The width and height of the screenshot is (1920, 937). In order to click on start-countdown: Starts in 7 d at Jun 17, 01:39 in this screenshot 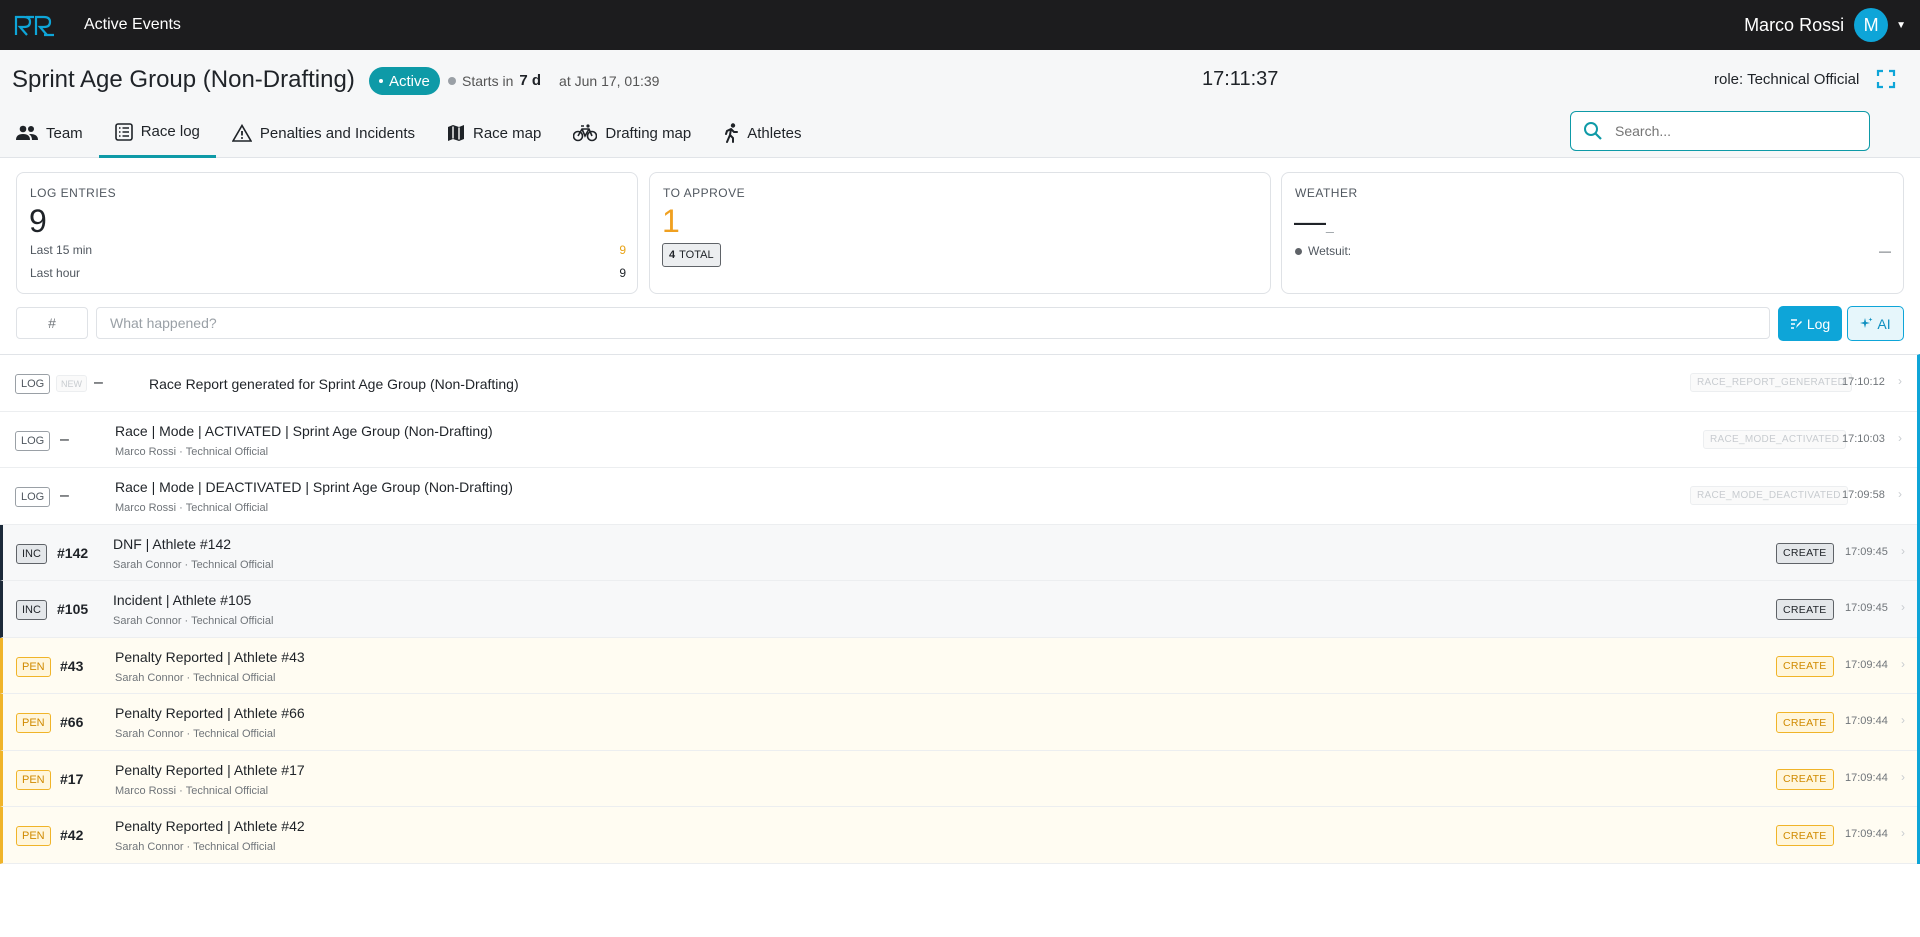, I will do `click(553, 80)`.